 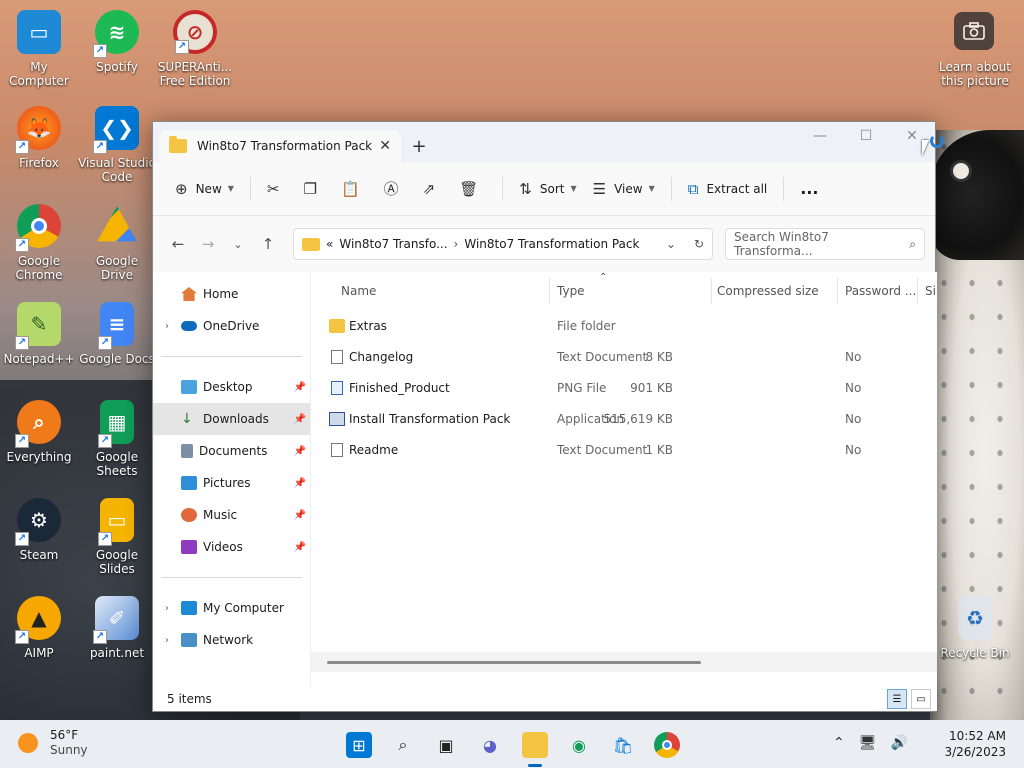 What do you see at coordinates (551, 244) in the screenshot?
I see `breadcrumb-current: Win8to7 Transformation Pack` at bounding box center [551, 244].